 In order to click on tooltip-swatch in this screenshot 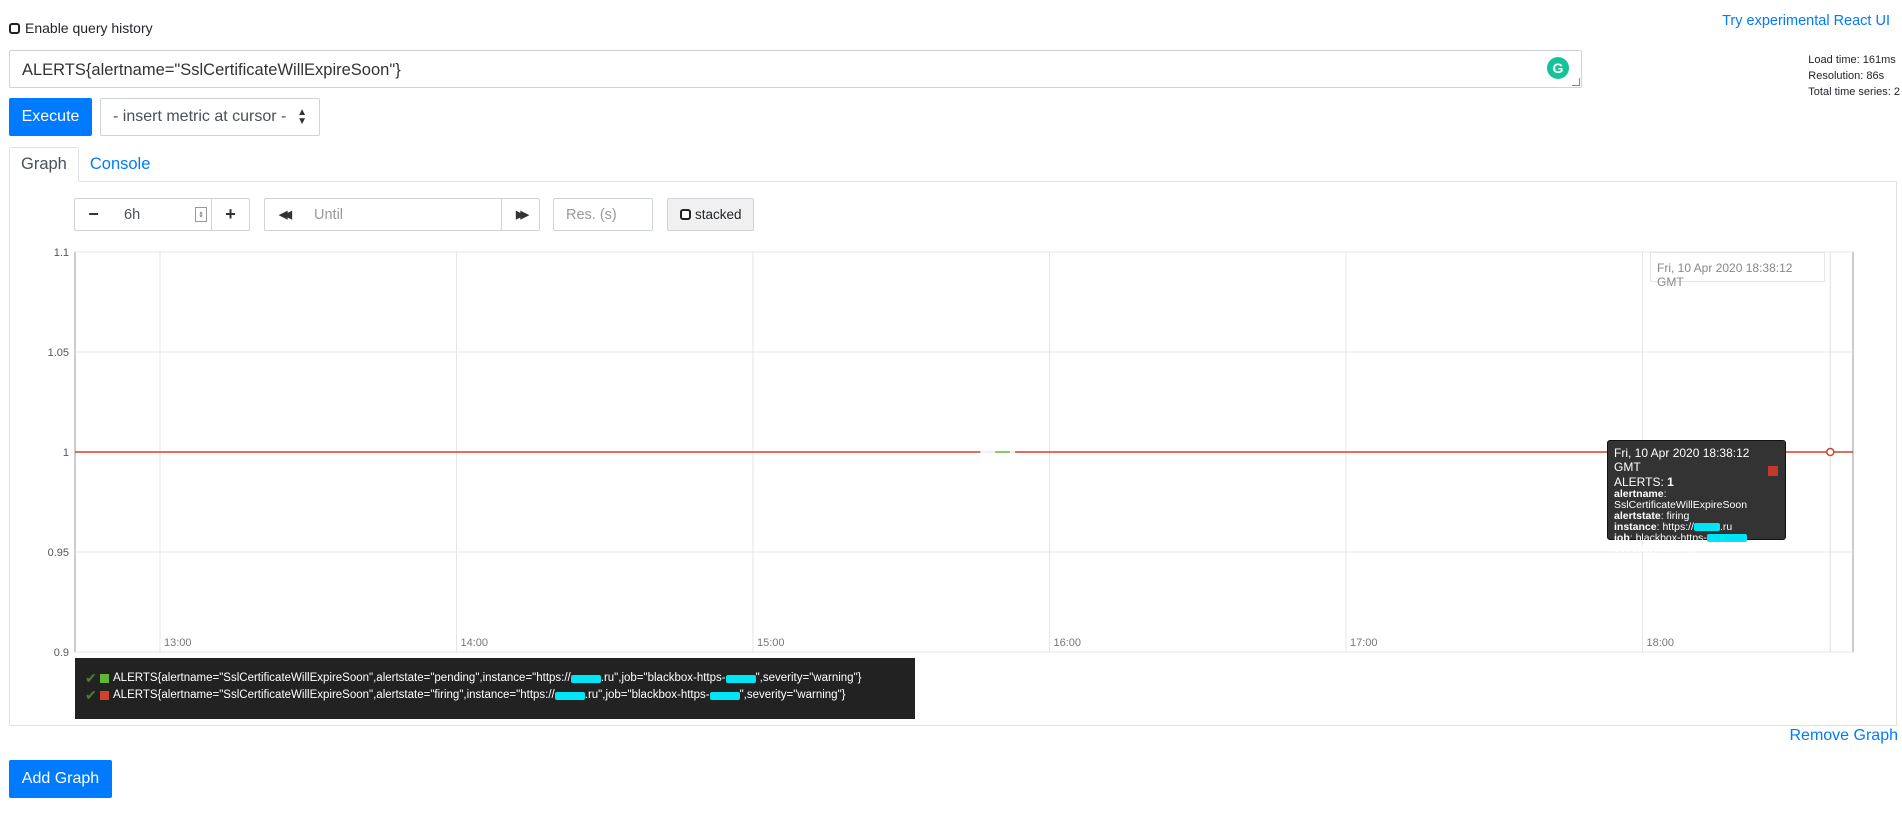, I will do `click(1773, 471)`.